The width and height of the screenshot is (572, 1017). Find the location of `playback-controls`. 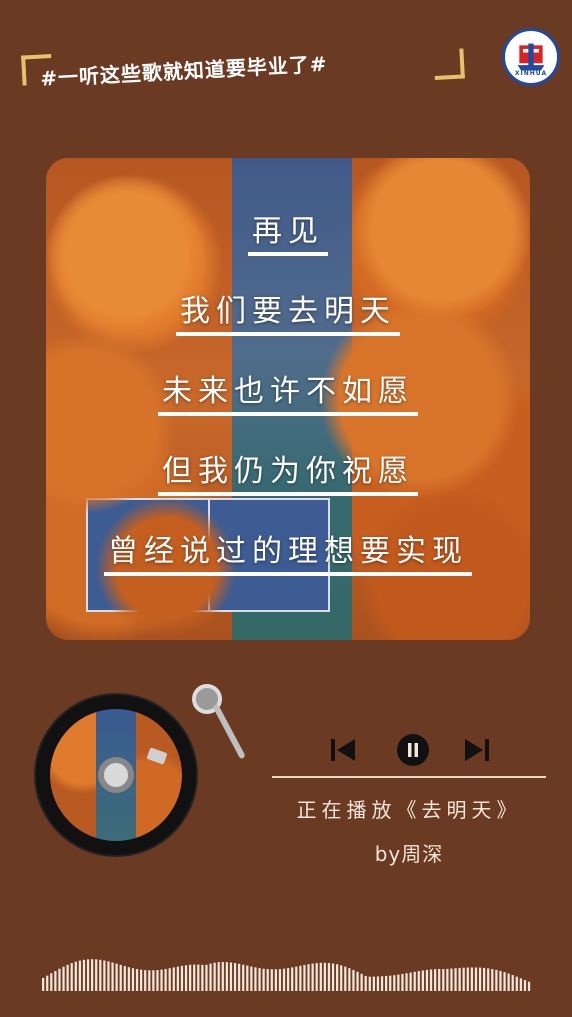

playback-controls is located at coordinates (411, 750).